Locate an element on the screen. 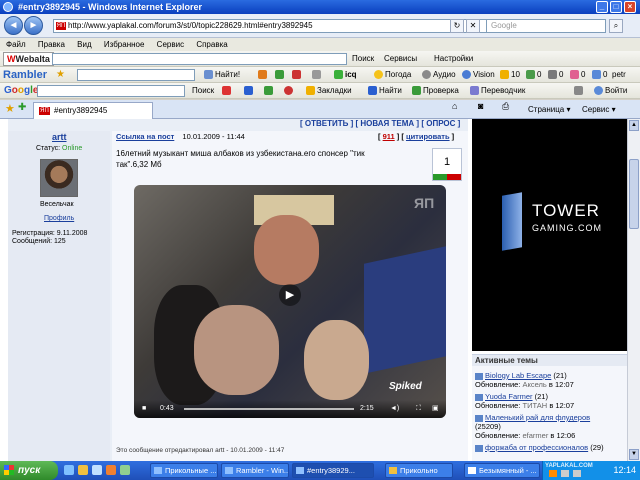  tower-gaming-ad: TOWER GAMING.COM is located at coordinates (549, 235).